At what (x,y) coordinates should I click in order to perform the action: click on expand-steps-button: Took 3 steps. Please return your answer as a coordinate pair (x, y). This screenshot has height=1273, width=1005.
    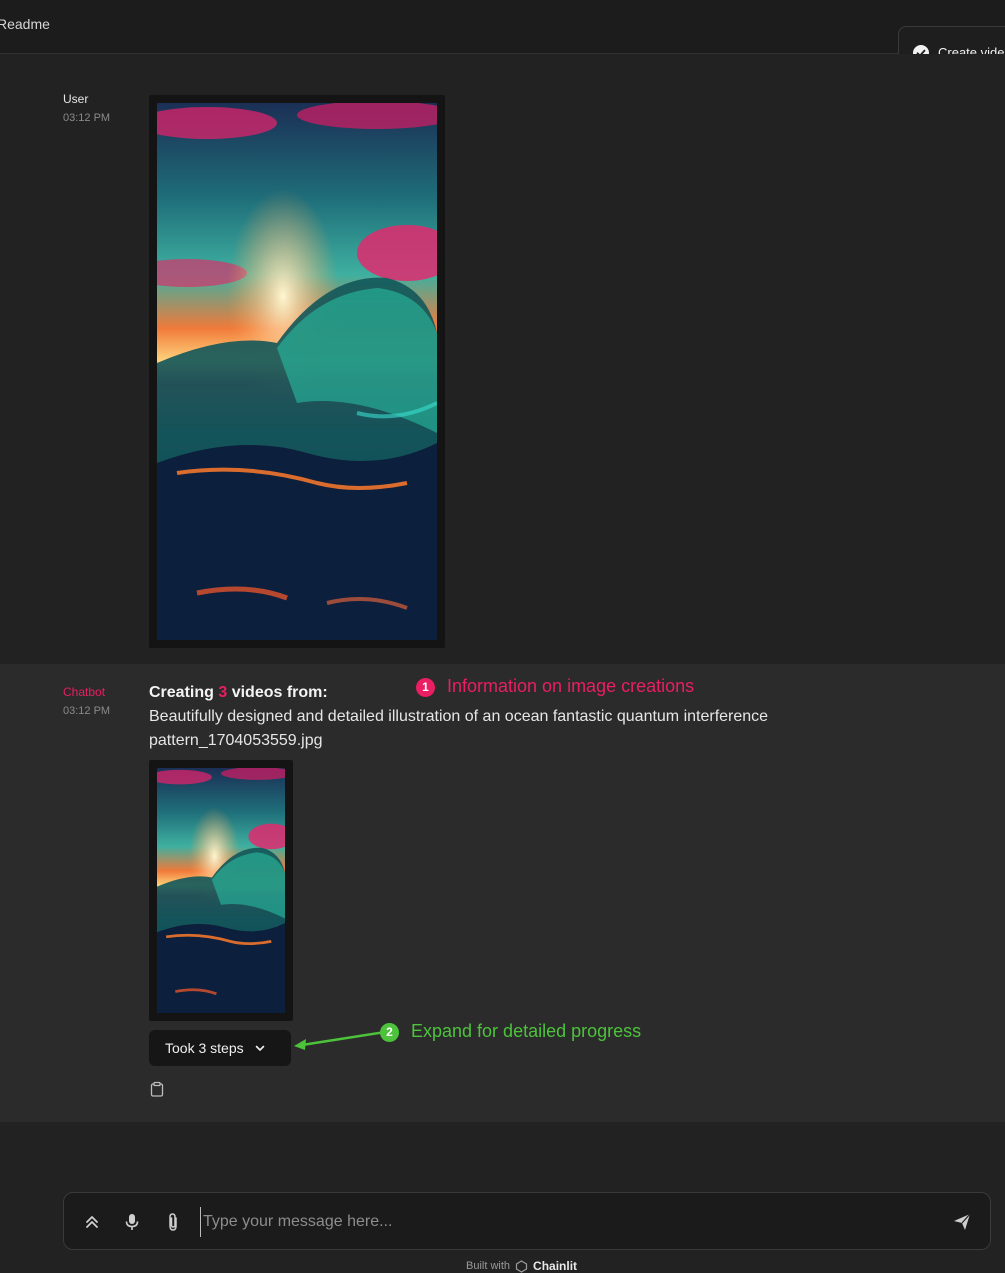
    Looking at the image, I should click on (220, 1048).